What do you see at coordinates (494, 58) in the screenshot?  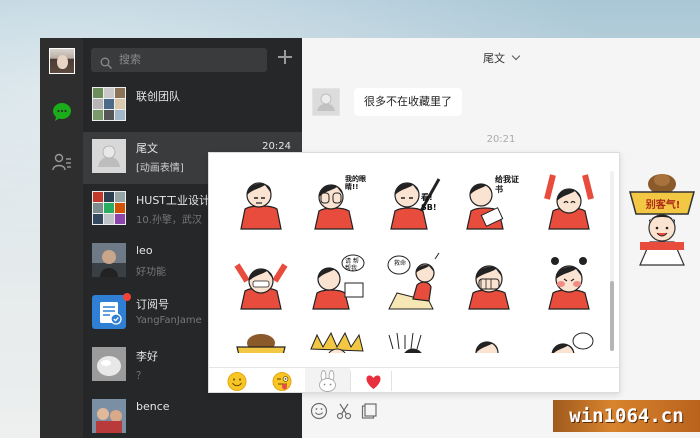 I see `chat-title: 尾文` at bounding box center [494, 58].